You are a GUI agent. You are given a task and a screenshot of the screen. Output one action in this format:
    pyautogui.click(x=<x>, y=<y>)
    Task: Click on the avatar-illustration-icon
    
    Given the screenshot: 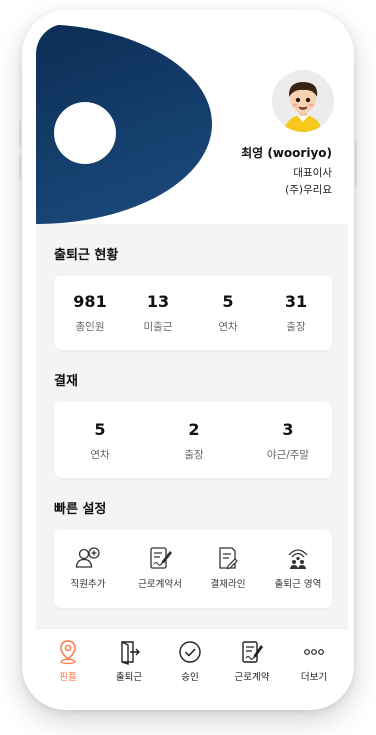 What is the action you would take?
    pyautogui.click(x=303, y=101)
    